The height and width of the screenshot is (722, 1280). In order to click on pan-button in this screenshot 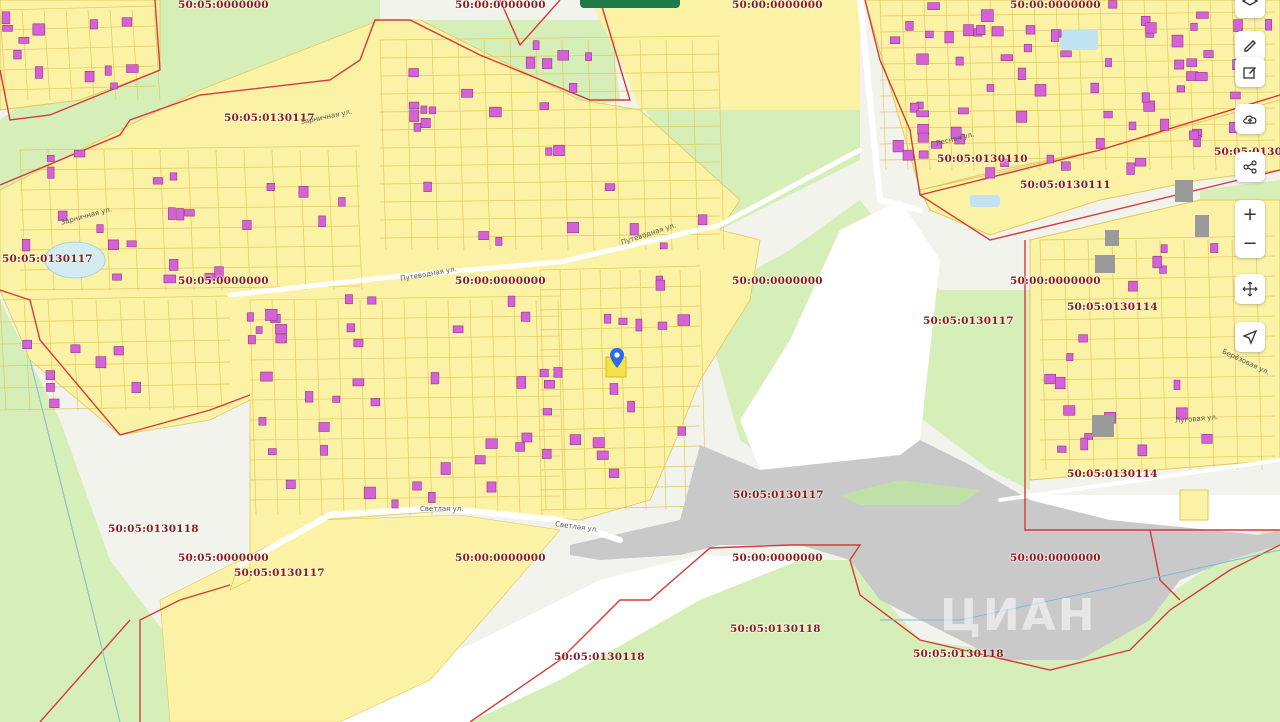, I will do `click(1250, 289)`.